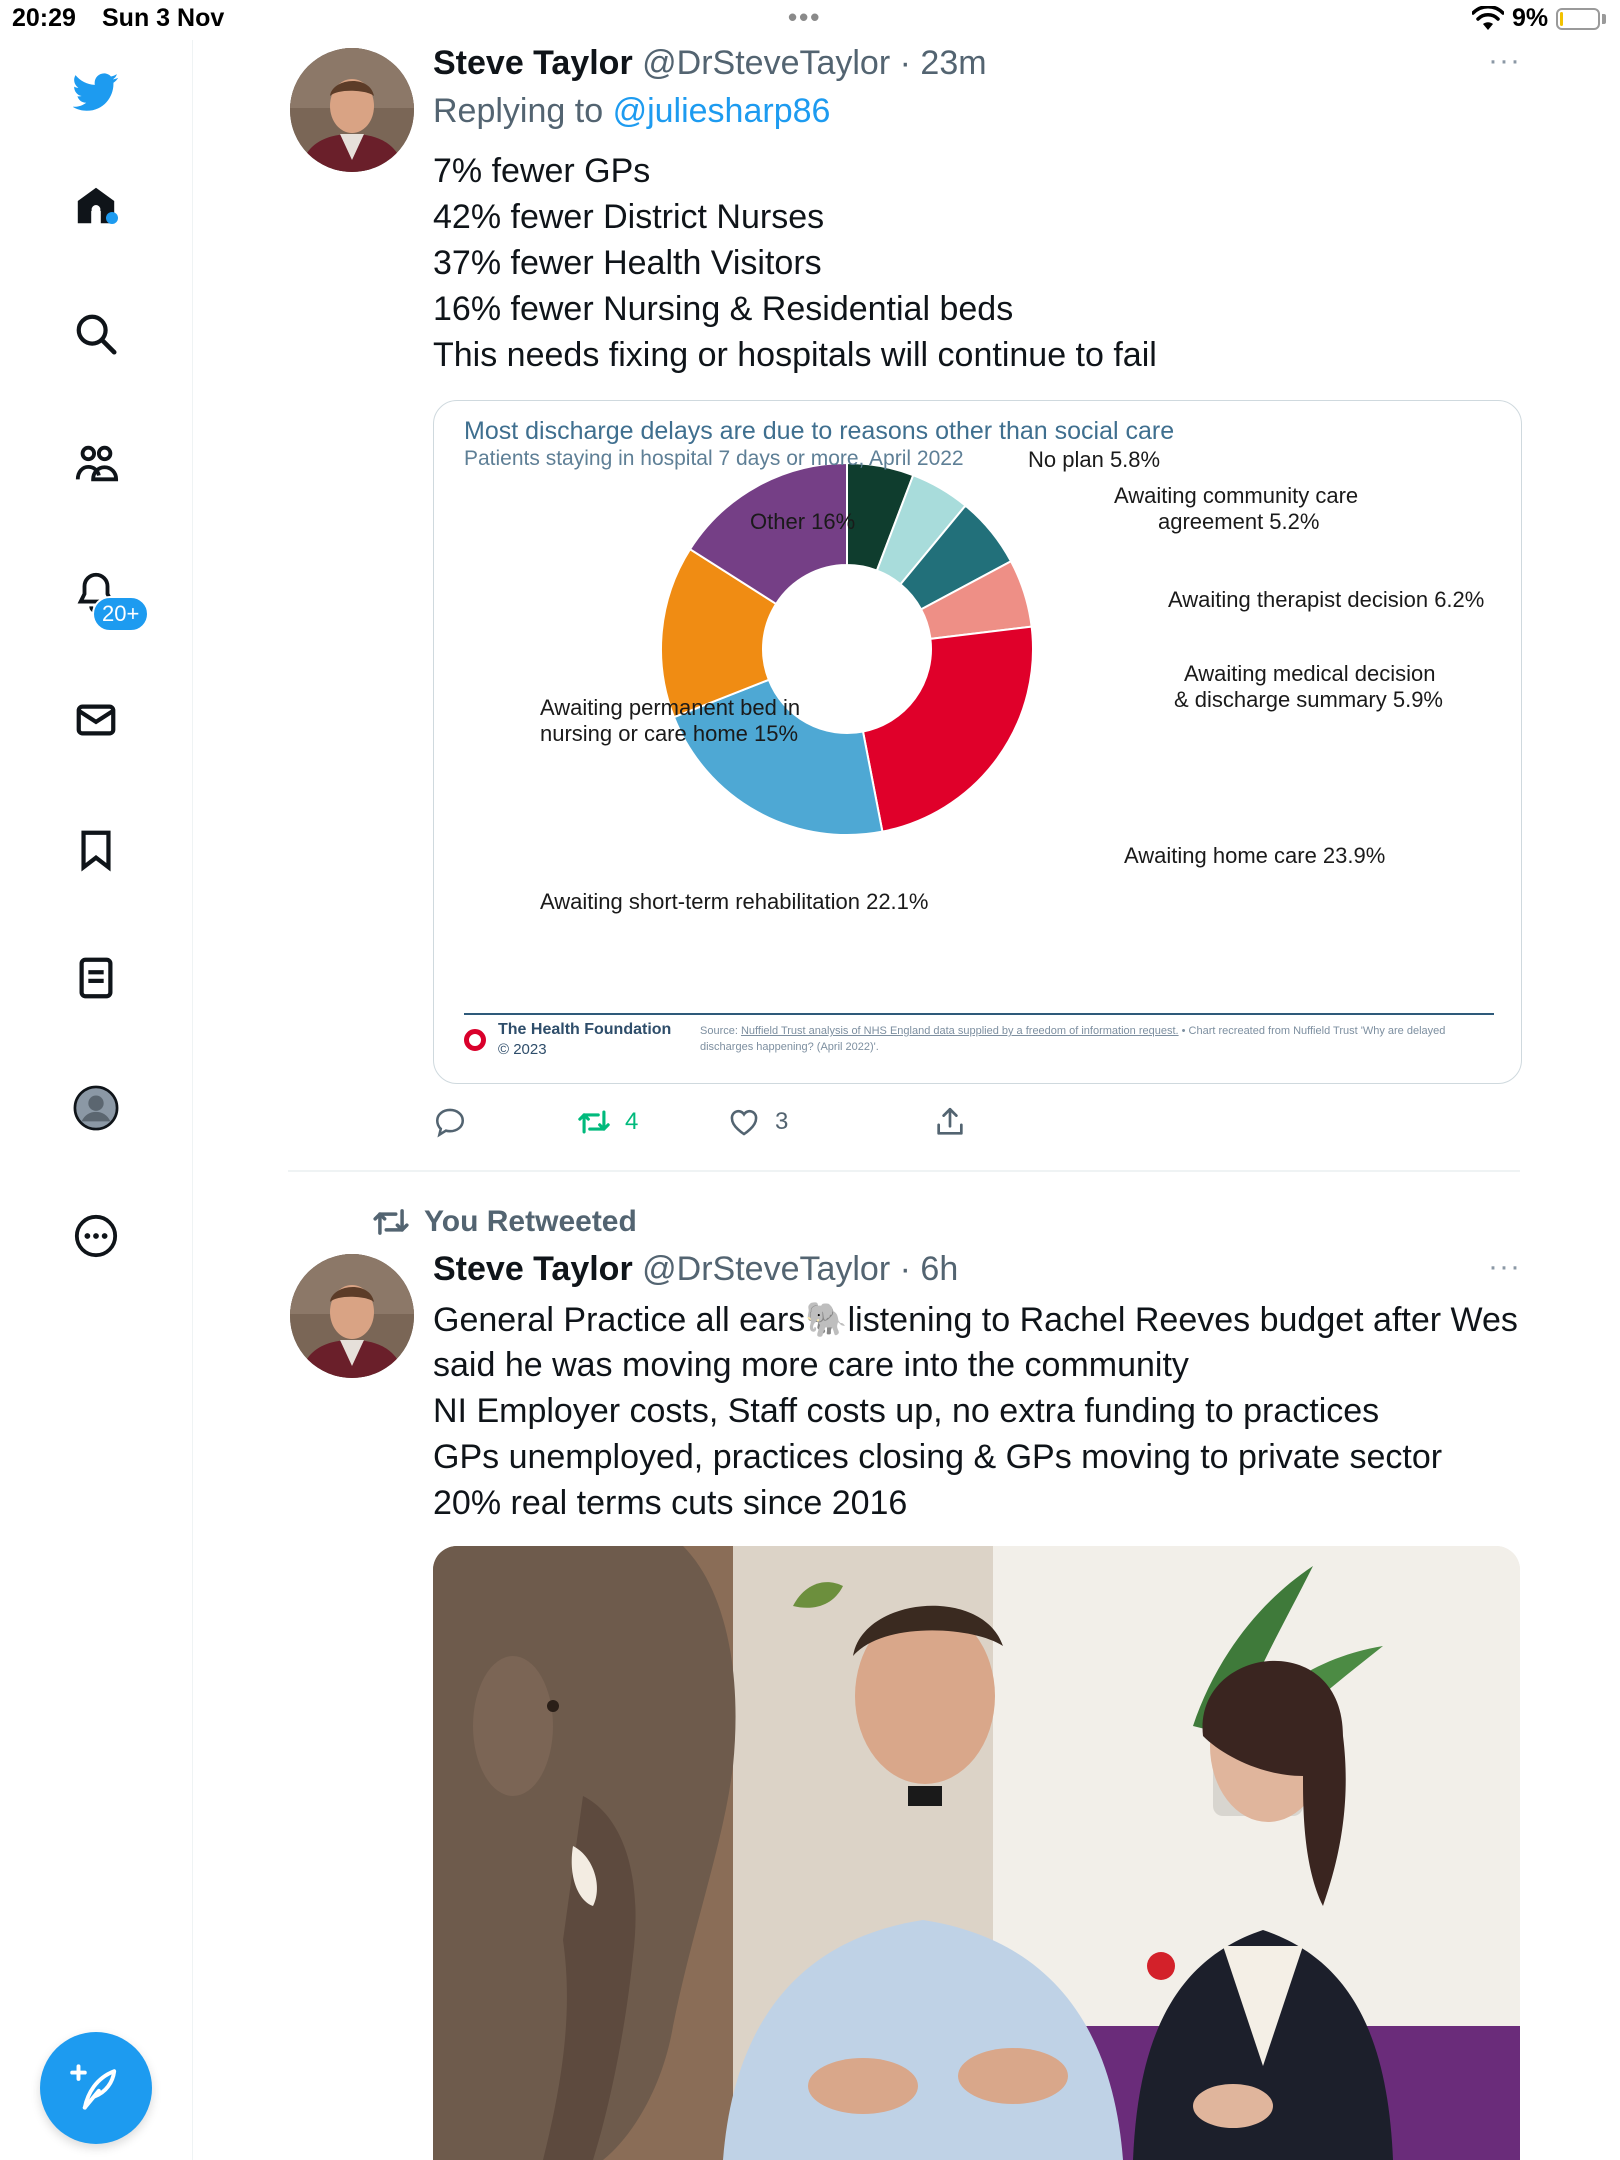 The image size is (1620, 2160). I want to click on like-count: 3, so click(782, 1121).